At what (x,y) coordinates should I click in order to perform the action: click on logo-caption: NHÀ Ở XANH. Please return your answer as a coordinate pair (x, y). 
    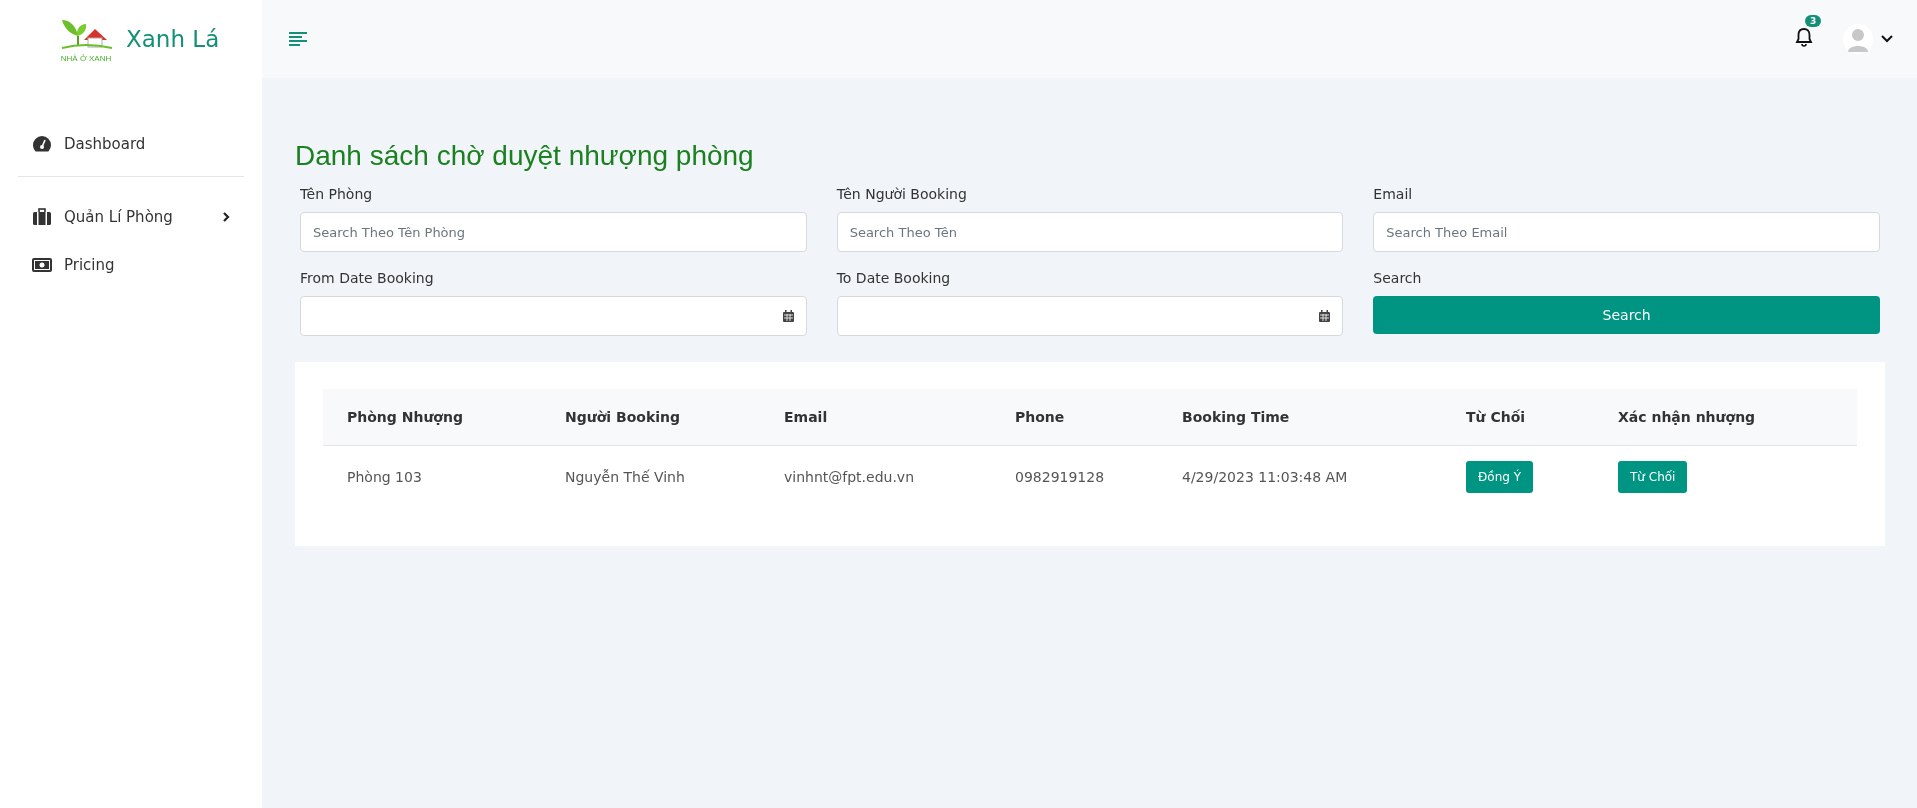
    Looking at the image, I should click on (86, 58).